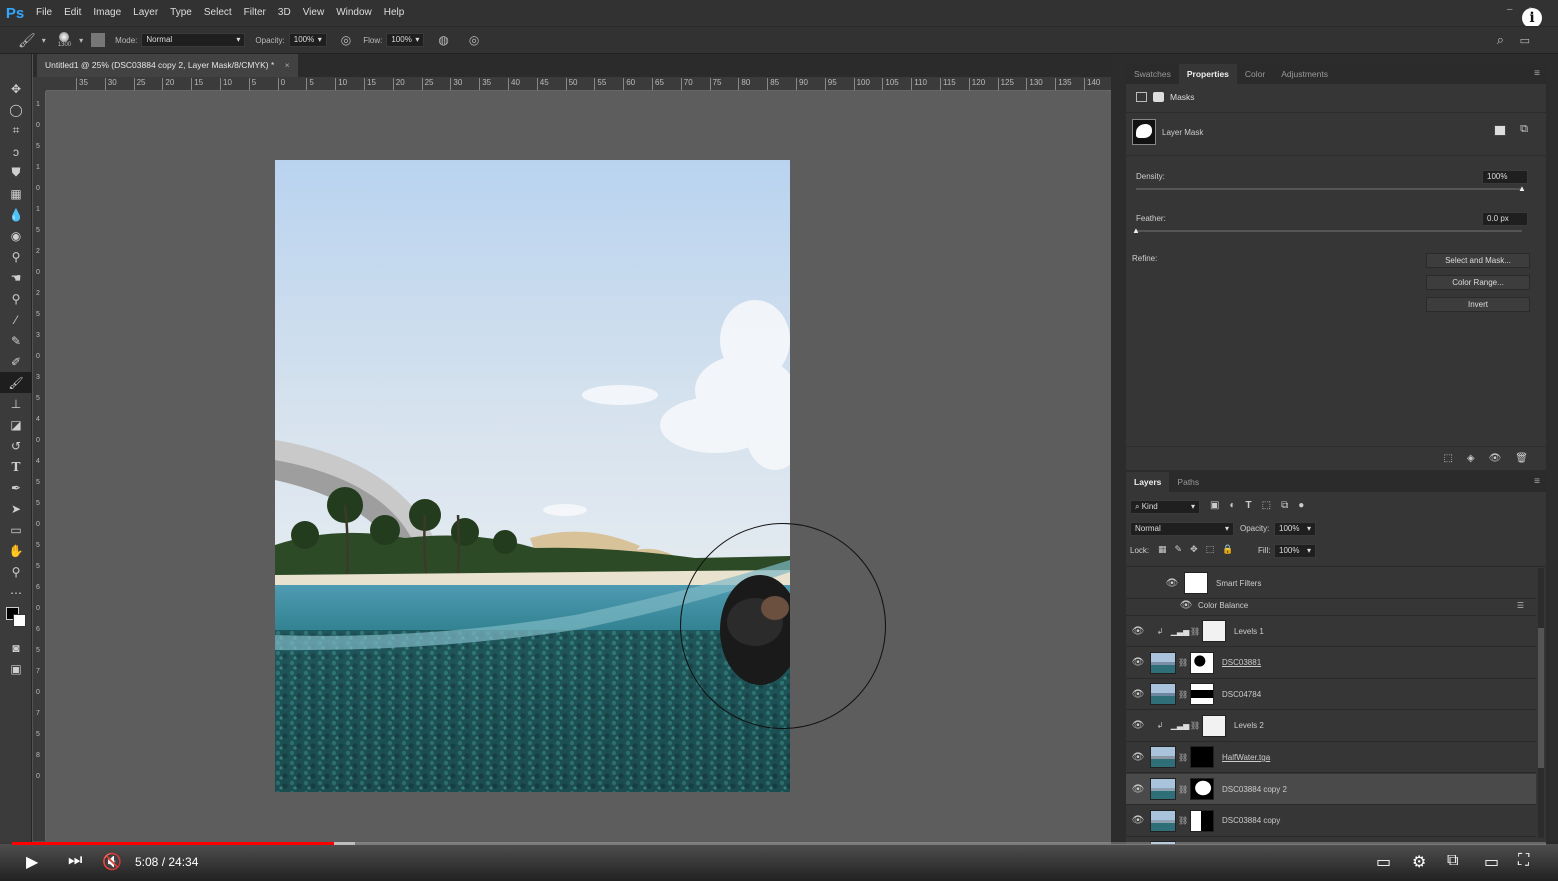  Describe the element at coordinates (193, 40) in the screenshot. I see `mode-select: Normal ▾` at that location.